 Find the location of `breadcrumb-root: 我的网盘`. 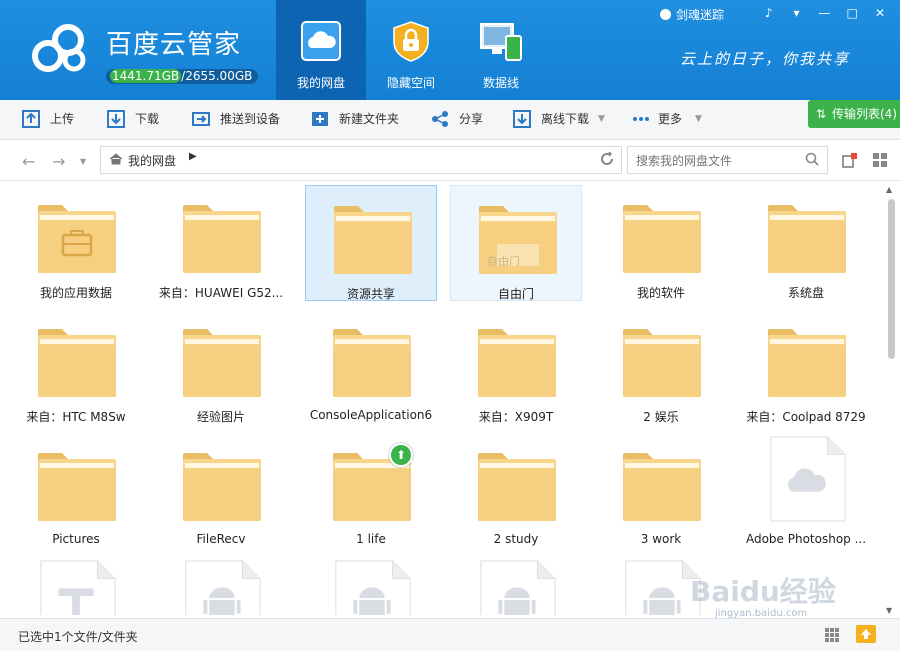

breadcrumb-root: 我的网盘 is located at coordinates (152, 160).